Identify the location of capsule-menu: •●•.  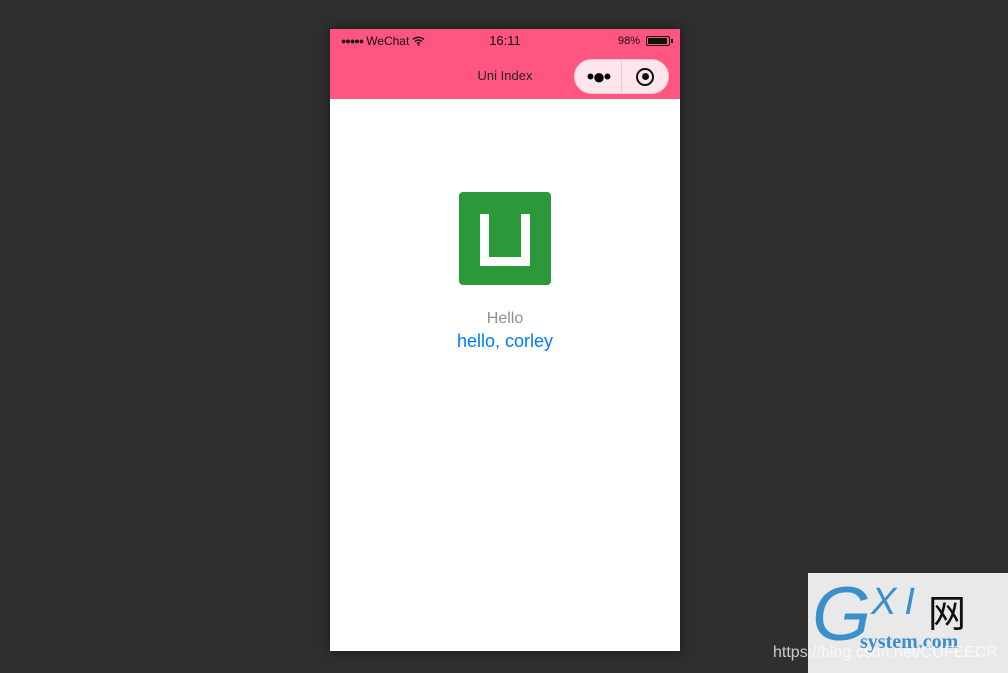
(621, 76).